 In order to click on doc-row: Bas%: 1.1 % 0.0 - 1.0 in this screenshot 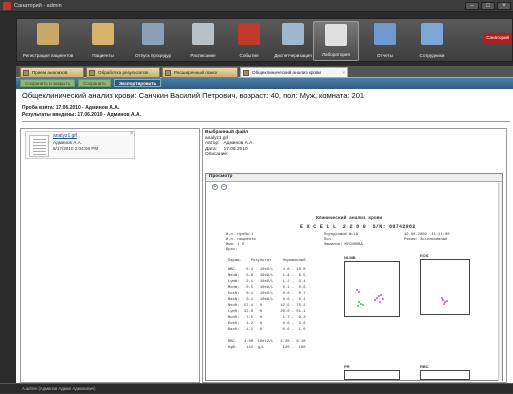, I will do `click(267, 330)`.